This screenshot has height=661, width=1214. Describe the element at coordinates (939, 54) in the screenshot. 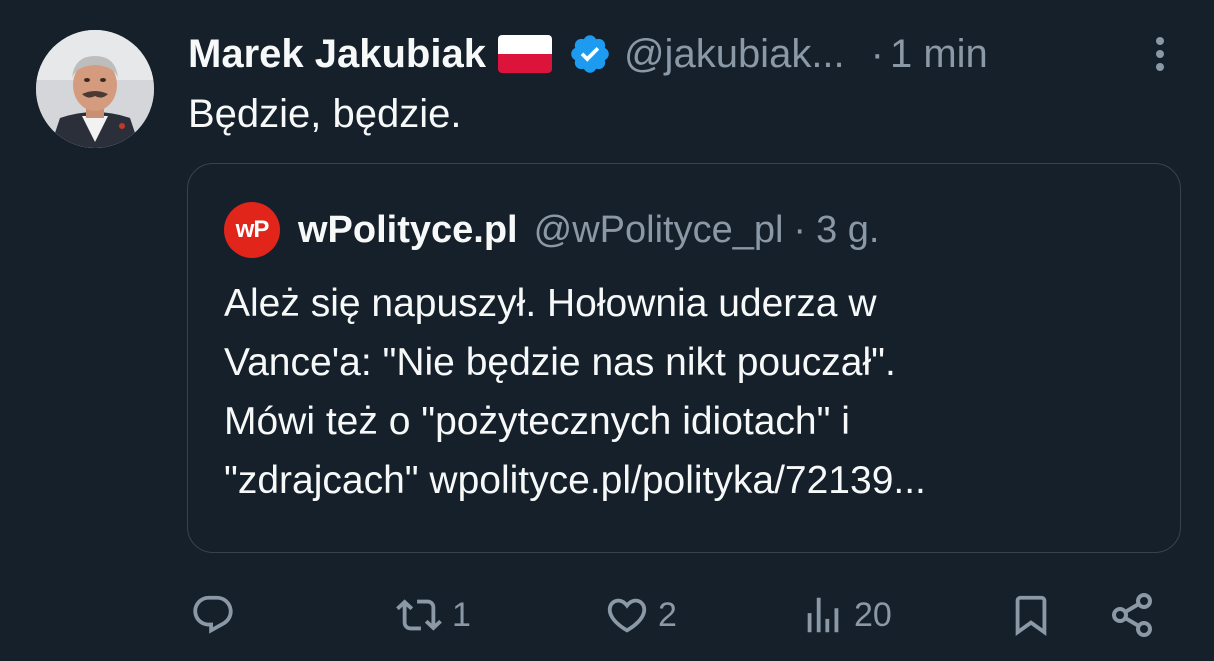

I see `tweet-timestamp: 1 min` at that location.